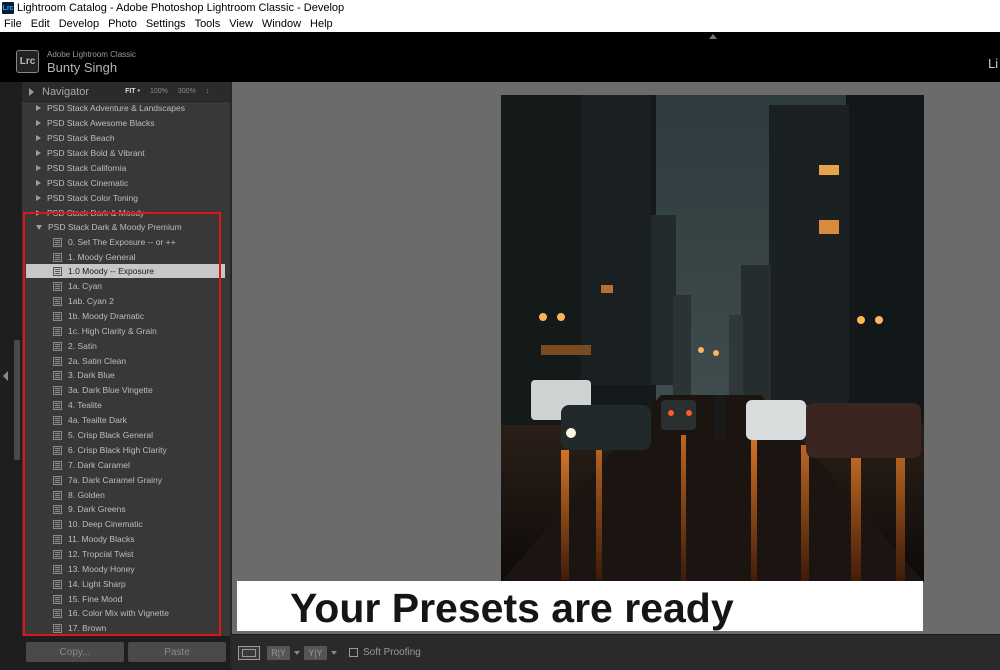  What do you see at coordinates (353, 652) in the screenshot?
I see `soft-proofing-checkbox` at bounding box center [353, 652].